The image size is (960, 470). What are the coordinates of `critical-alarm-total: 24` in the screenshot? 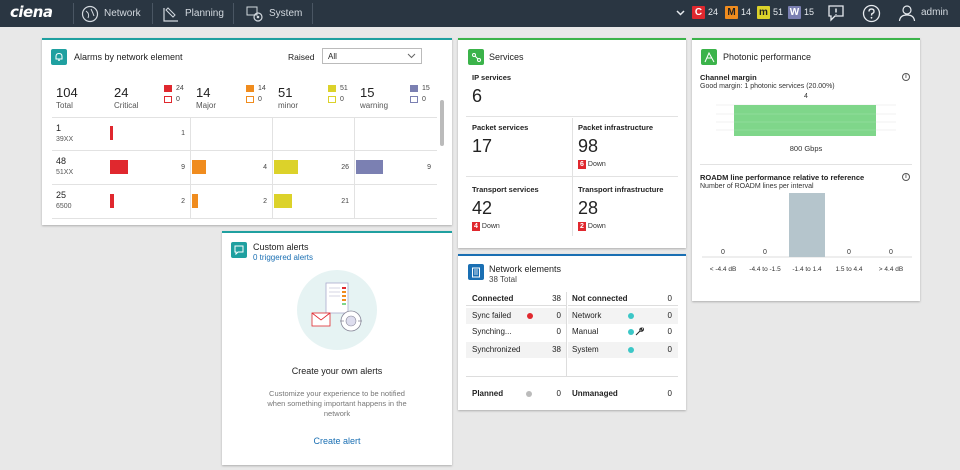 It's located at (121, 92).